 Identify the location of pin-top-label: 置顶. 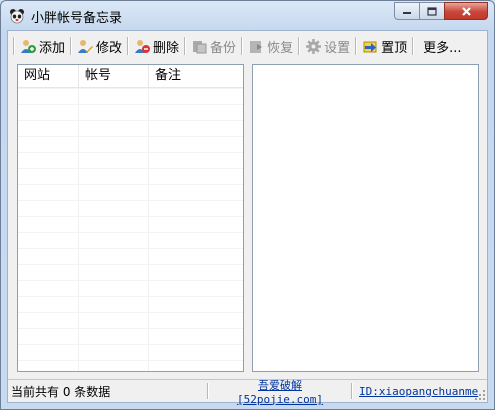
(394, 48).